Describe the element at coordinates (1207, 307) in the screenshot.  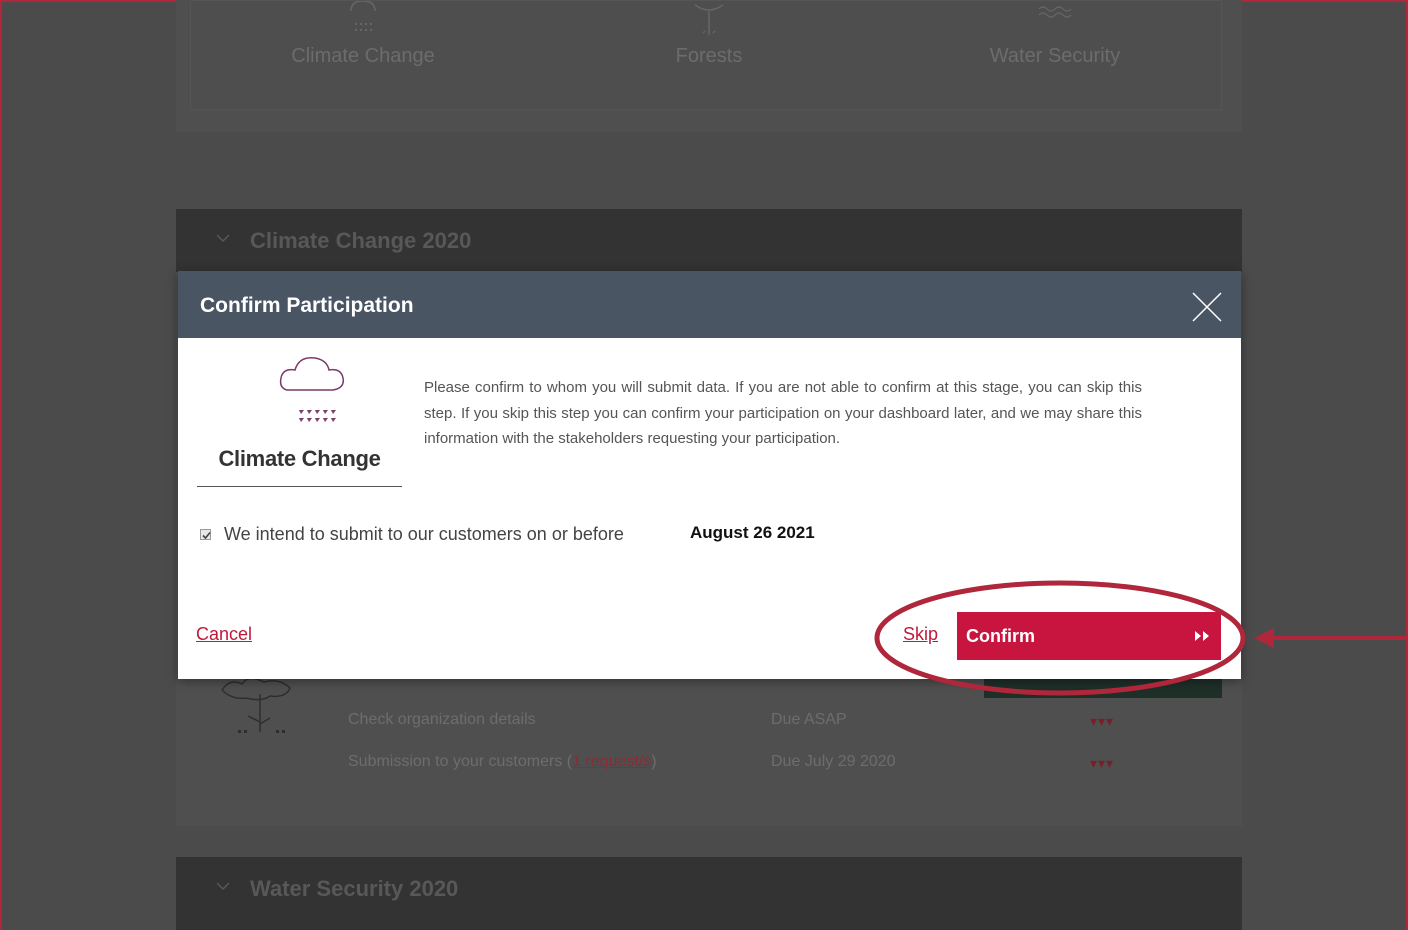
I see `close-icon` at that location.